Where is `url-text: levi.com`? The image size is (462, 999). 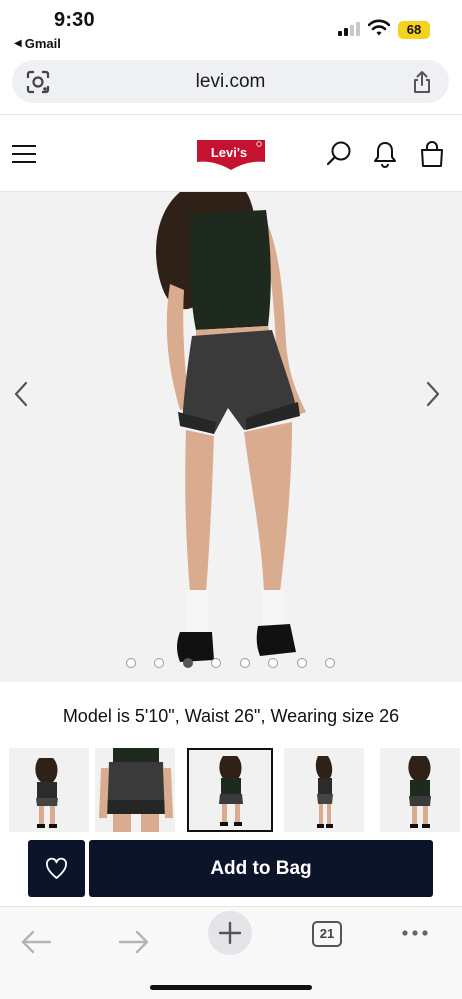 url-text: levi.com is located at coordinates (230, 81).